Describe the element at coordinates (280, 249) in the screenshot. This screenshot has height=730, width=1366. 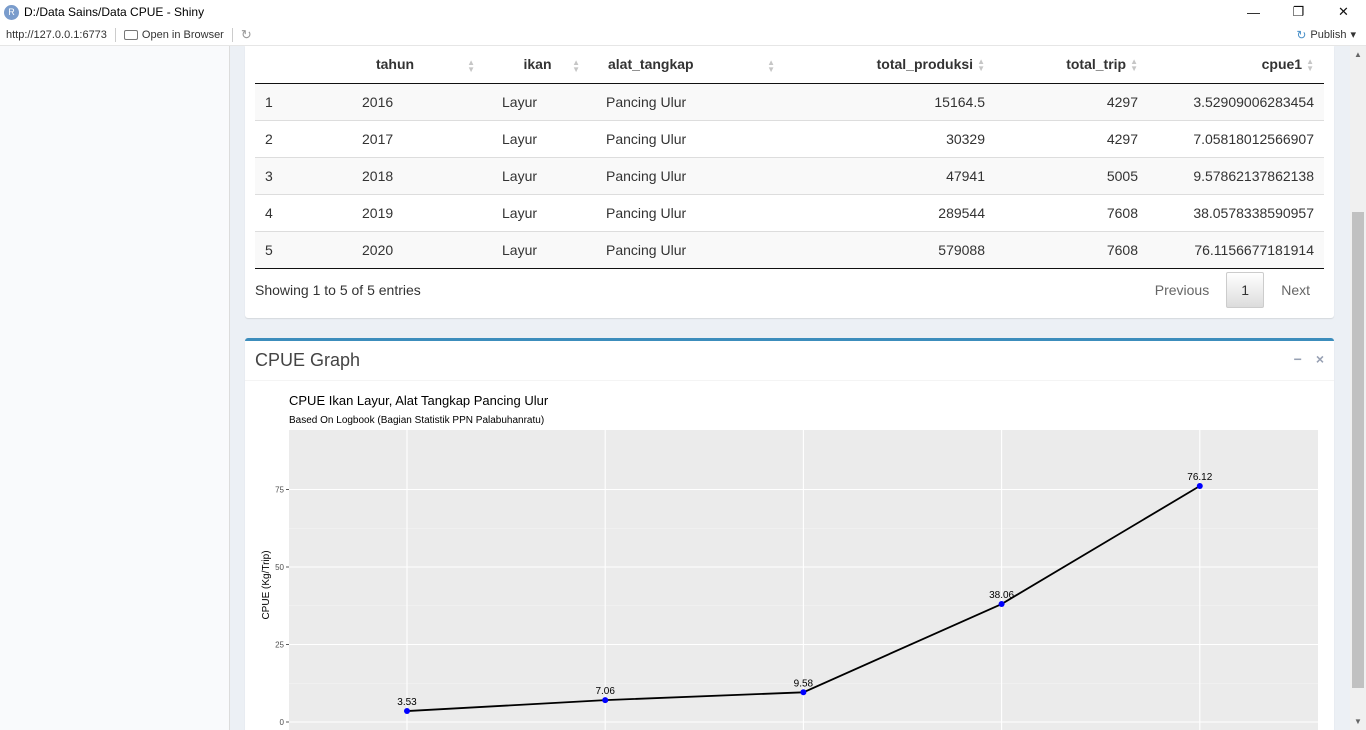
I see `cell-index: 5` at that location.